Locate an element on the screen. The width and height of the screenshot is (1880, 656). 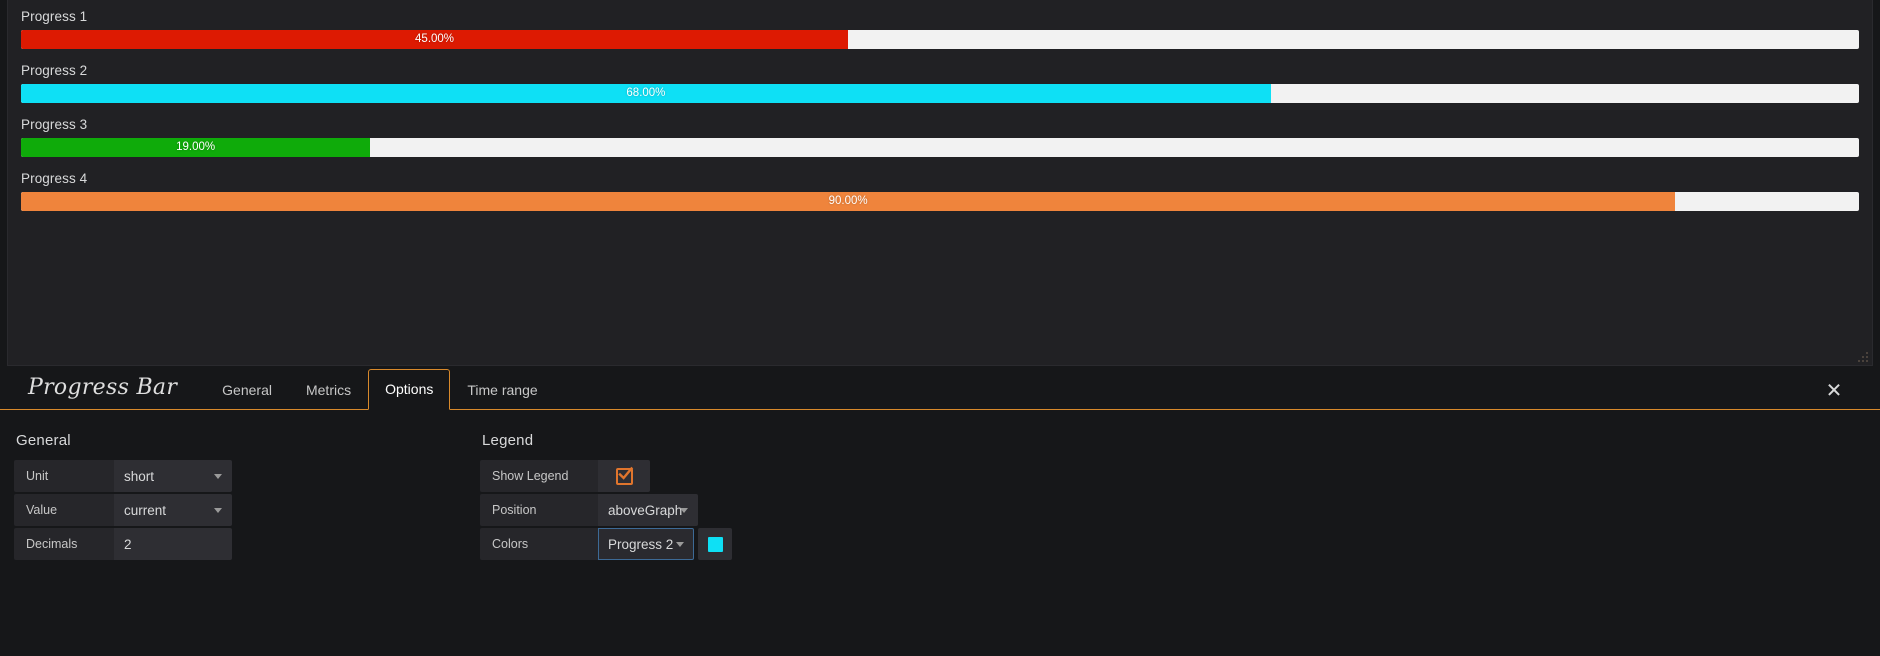
value-value: current is located at coordinates (145, 510).